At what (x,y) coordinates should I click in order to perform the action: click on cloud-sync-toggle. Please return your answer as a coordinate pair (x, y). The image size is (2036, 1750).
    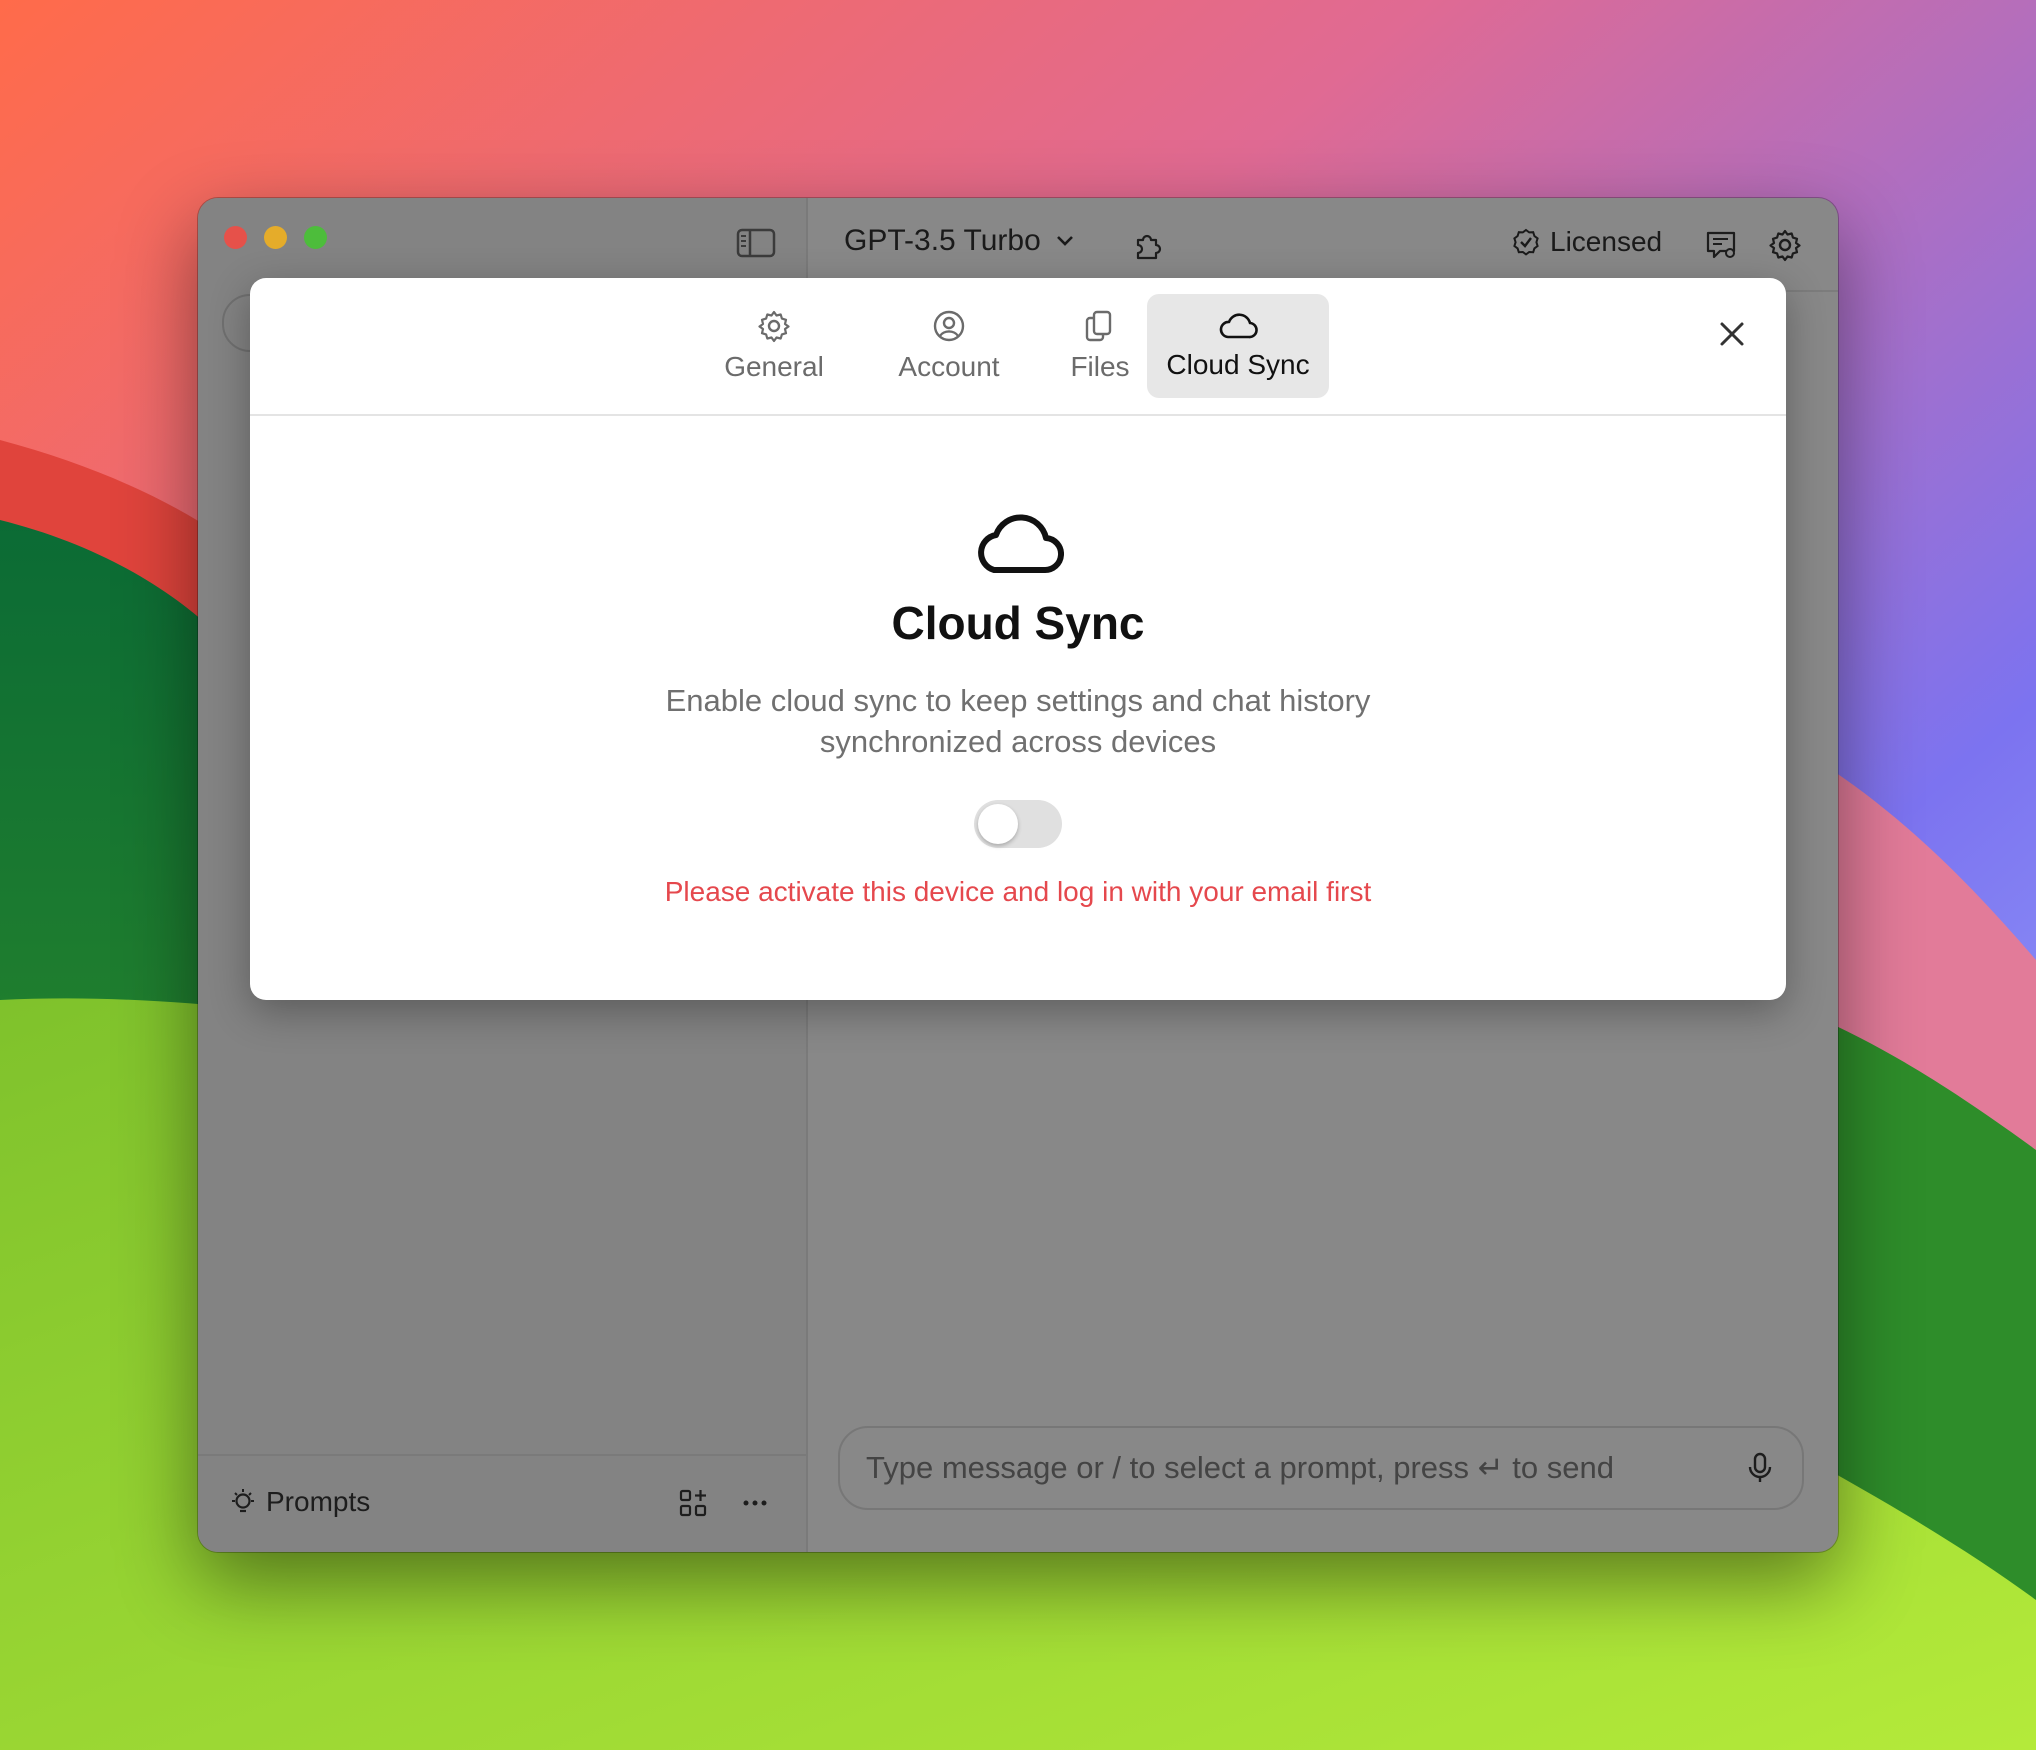
    Looking at the image, I should click on (1018, 824).